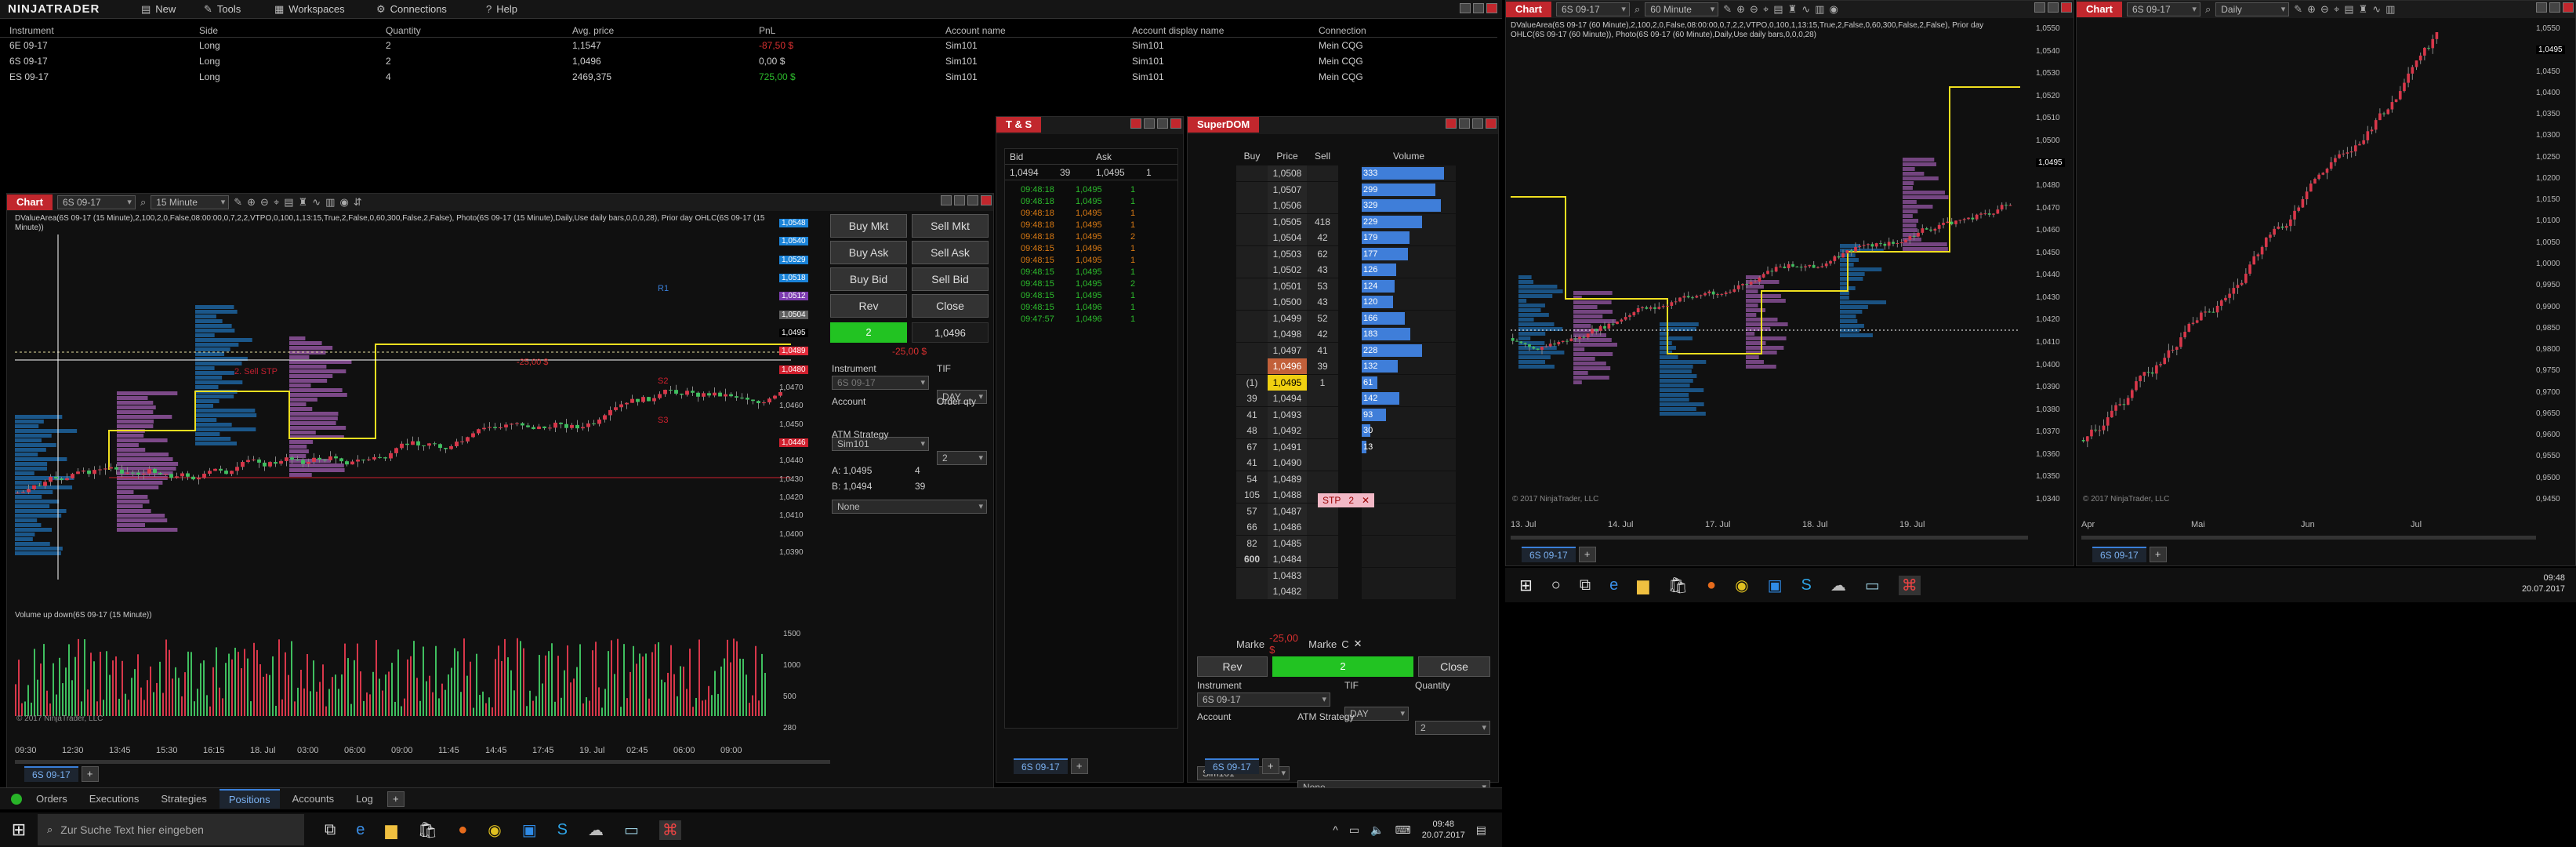 The image size is (2576, 847). Describe the element at coordinates (1252, 543) in the screenshot. I see `dom-buy-cell: 82` at that location.